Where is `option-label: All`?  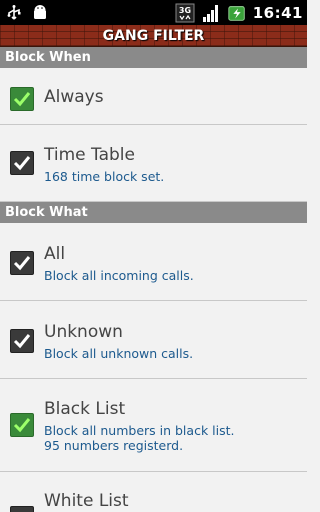 option-label: All is located at coordinates (55, 254).